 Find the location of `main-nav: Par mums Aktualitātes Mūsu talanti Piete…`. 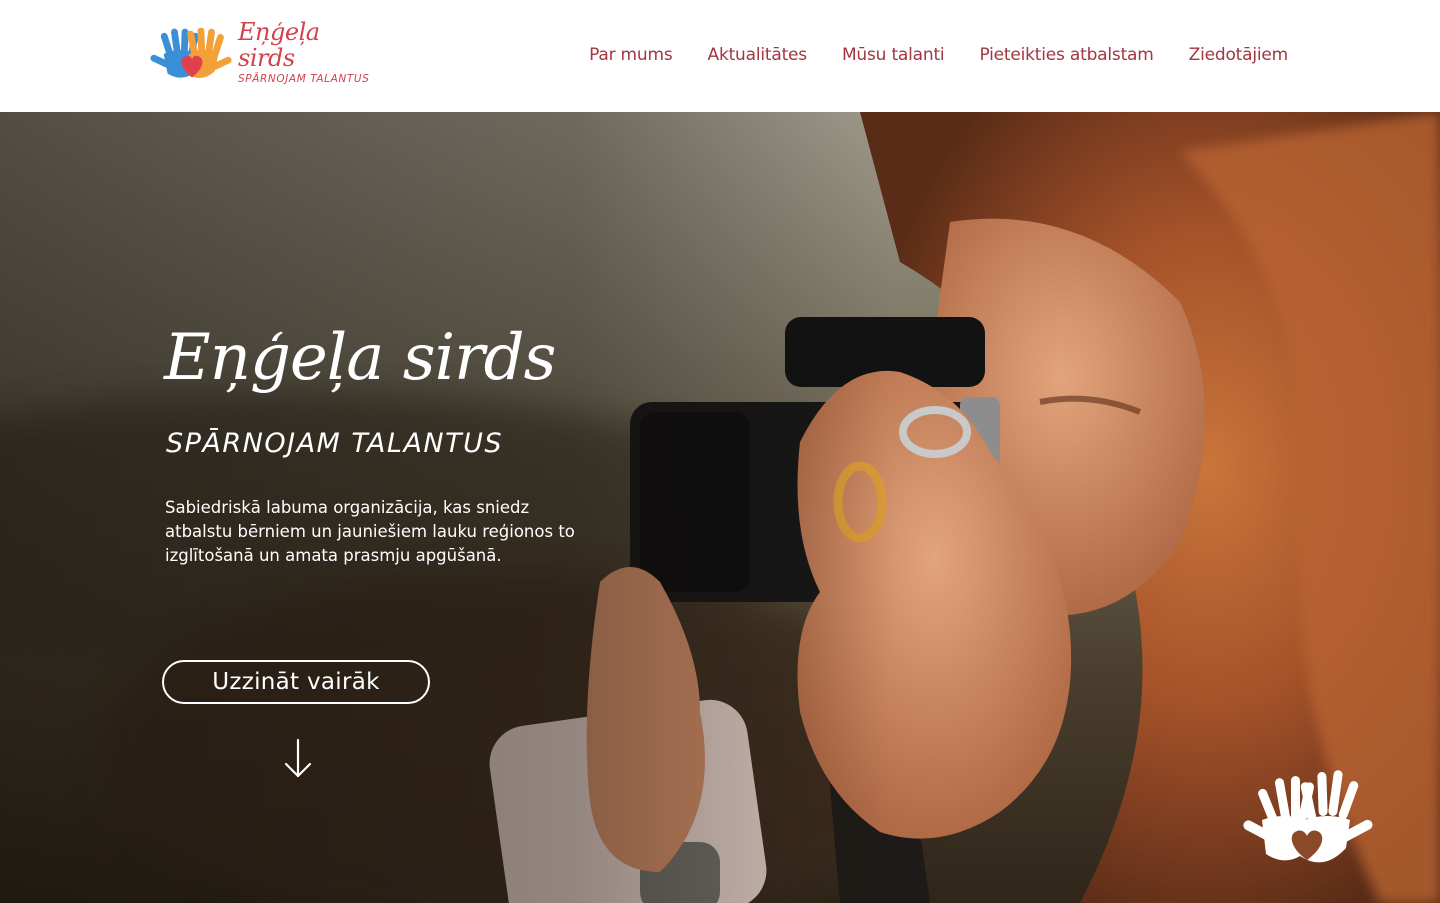

main-nav: Par mums Aktualitātes Mūsu talanti Piete… is located at coordinates (938, 55).